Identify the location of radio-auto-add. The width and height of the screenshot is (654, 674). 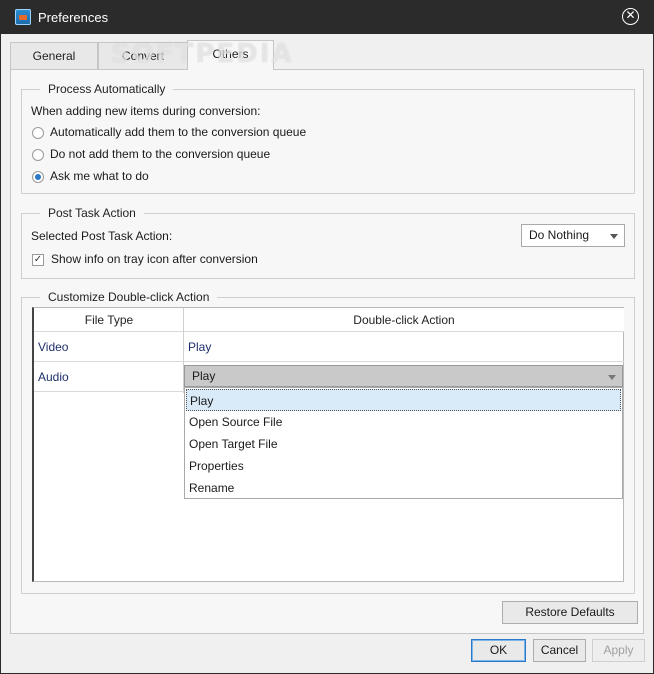
(38, 133).